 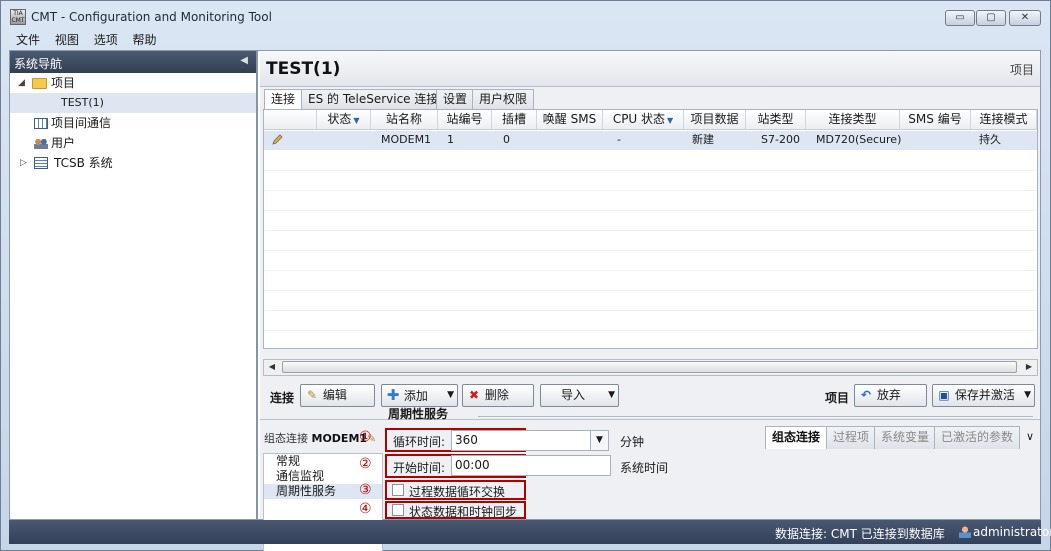 What do you see at coordinates (860, 534) in the screenshot?
I see `db-connection-status: 数据连接: CMT 已连接到数据库` at bounding box center [860, 534].